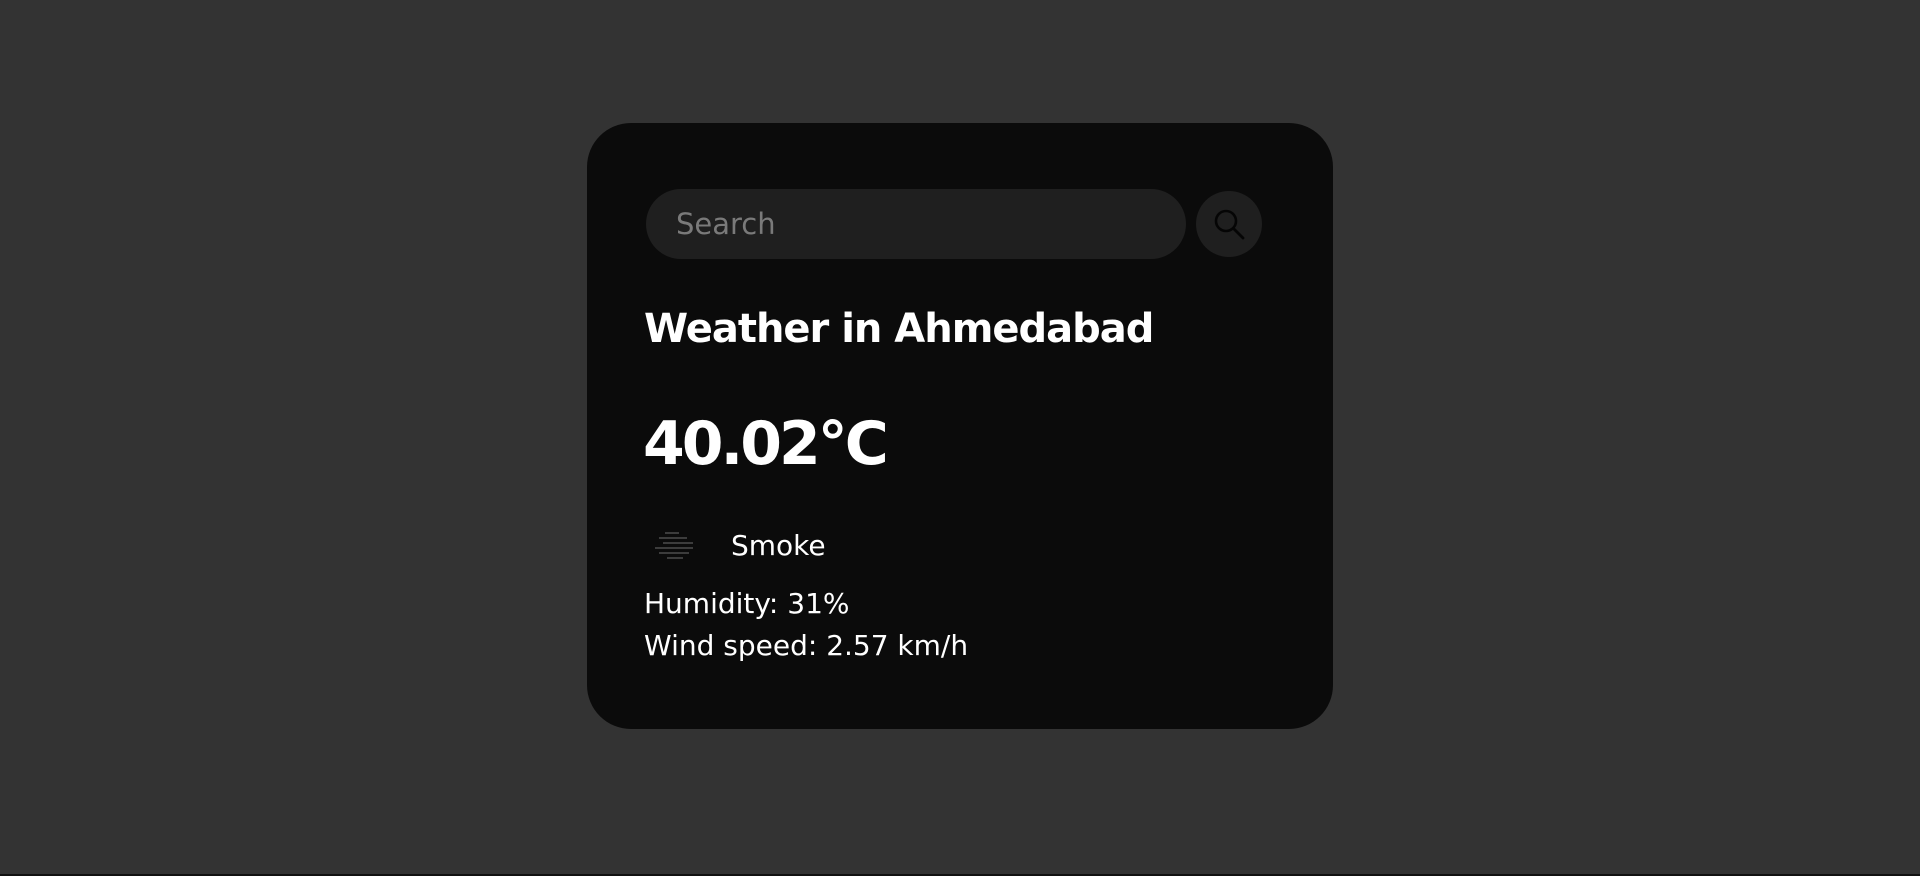 The image size is (1920, 876). What do you see at coordinates (747, 603) in the screenshot?
I see `humidity-text: Humidity: 31%` at bounding box center [747, 603].